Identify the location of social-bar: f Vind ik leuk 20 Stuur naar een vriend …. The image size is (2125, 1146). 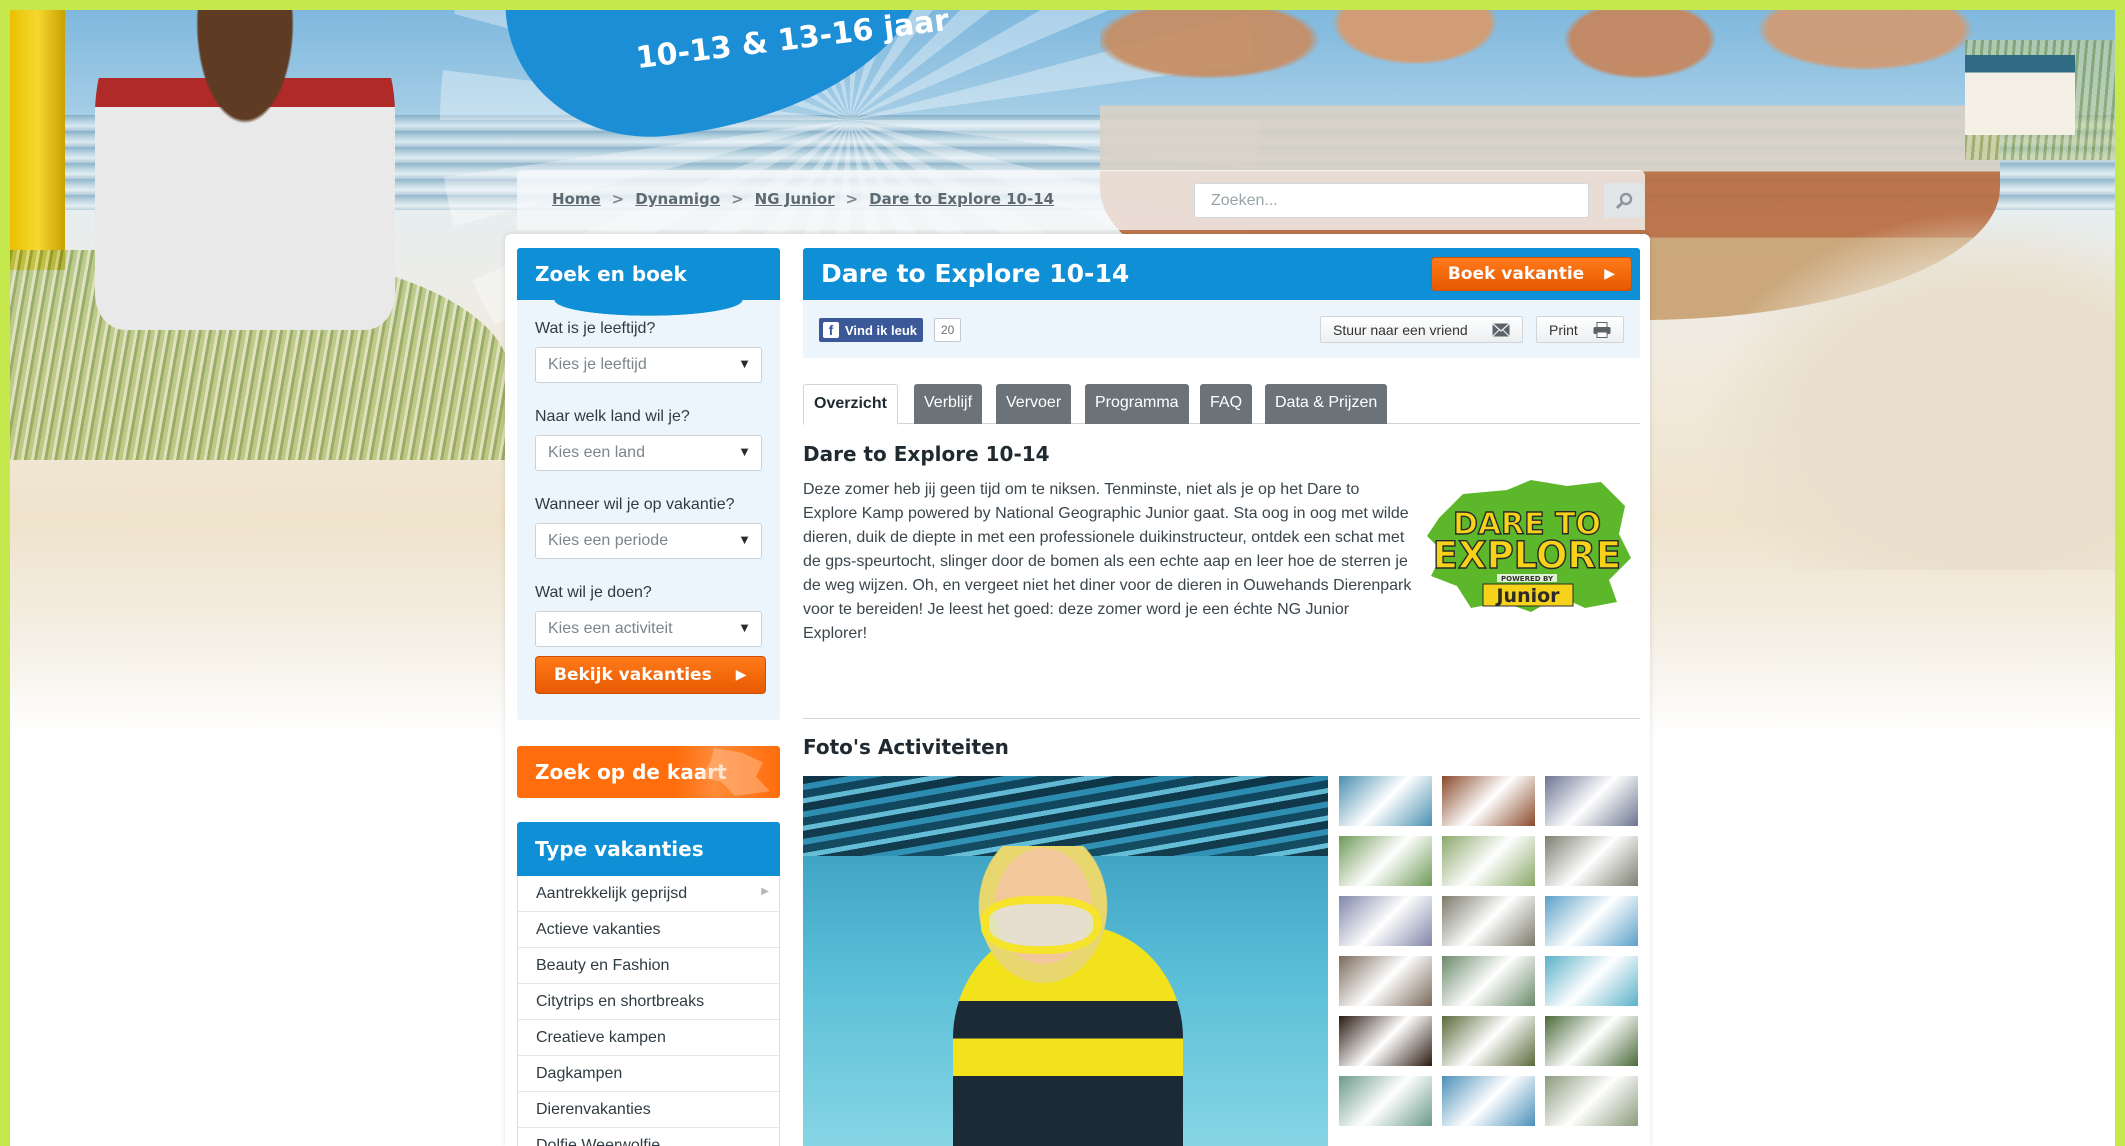
(1221, 329).